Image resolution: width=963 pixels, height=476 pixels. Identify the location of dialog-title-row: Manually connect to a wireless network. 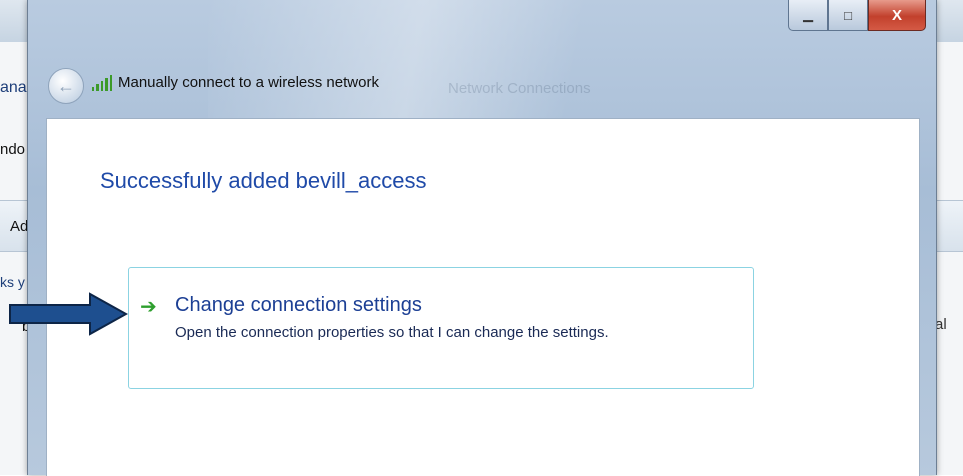
(235, 82).